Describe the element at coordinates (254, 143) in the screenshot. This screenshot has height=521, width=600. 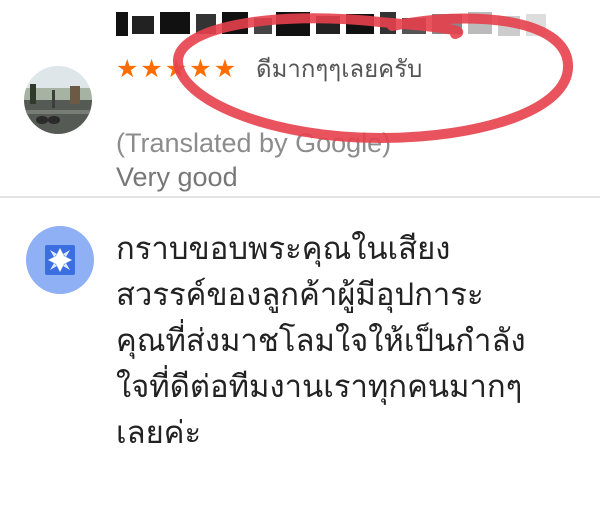
I see `translated-by-google-note: (Translated by Google)` at that location.